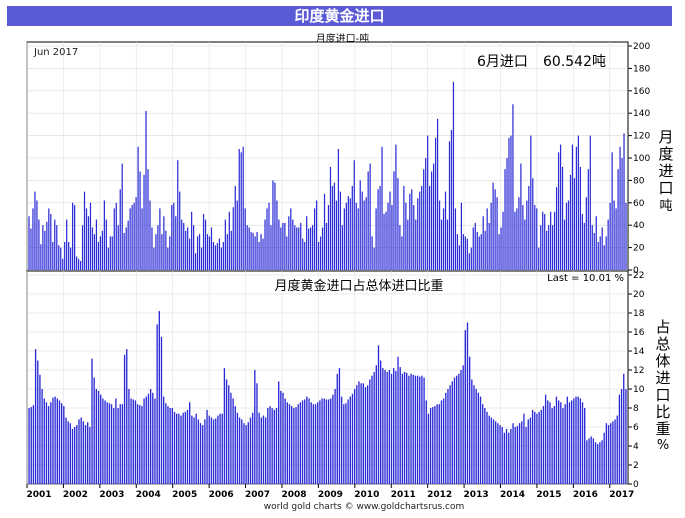 This screenshot has width=685, height=518. What do you see at coordinates (638, 371) in the screenshot?
I see `y-tick-label: 12` at bounding box center [638, 371].